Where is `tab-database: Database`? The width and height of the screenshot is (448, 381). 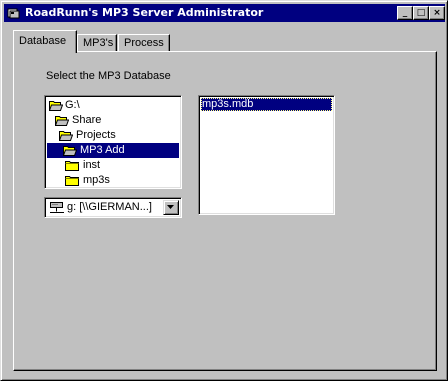
tab-database: Database is located at coordinates (45, 41).